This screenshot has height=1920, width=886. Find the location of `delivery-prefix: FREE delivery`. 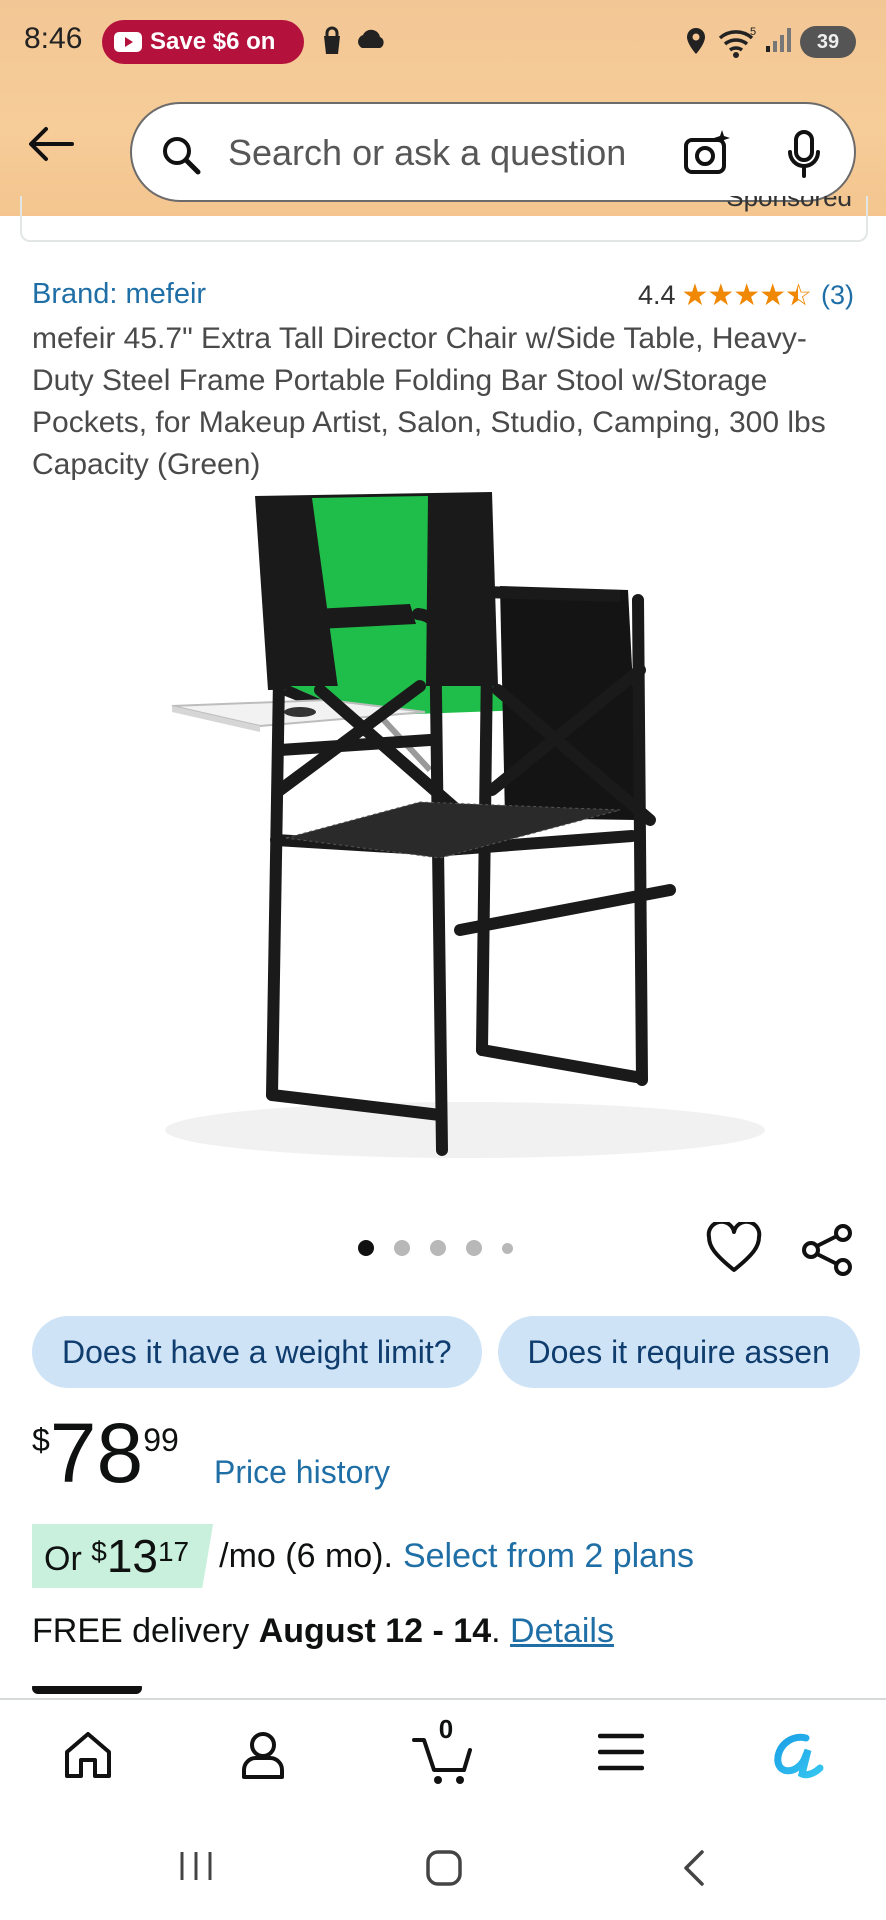

delivery-prefix: FREE delivery is located at coordinates (141, 1631).